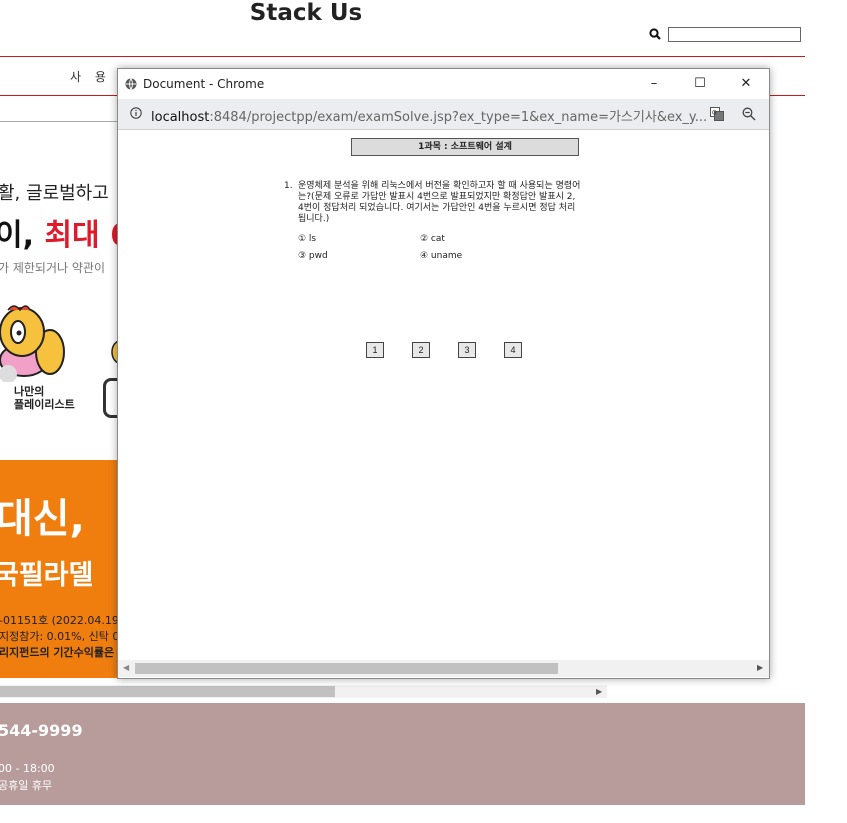 The height and width of the screenshot is (823, 847). What do you see at coordinates (375, 350) in the screenshot?
I see `answer-button-1: 1` at bounding box center [375, 350].